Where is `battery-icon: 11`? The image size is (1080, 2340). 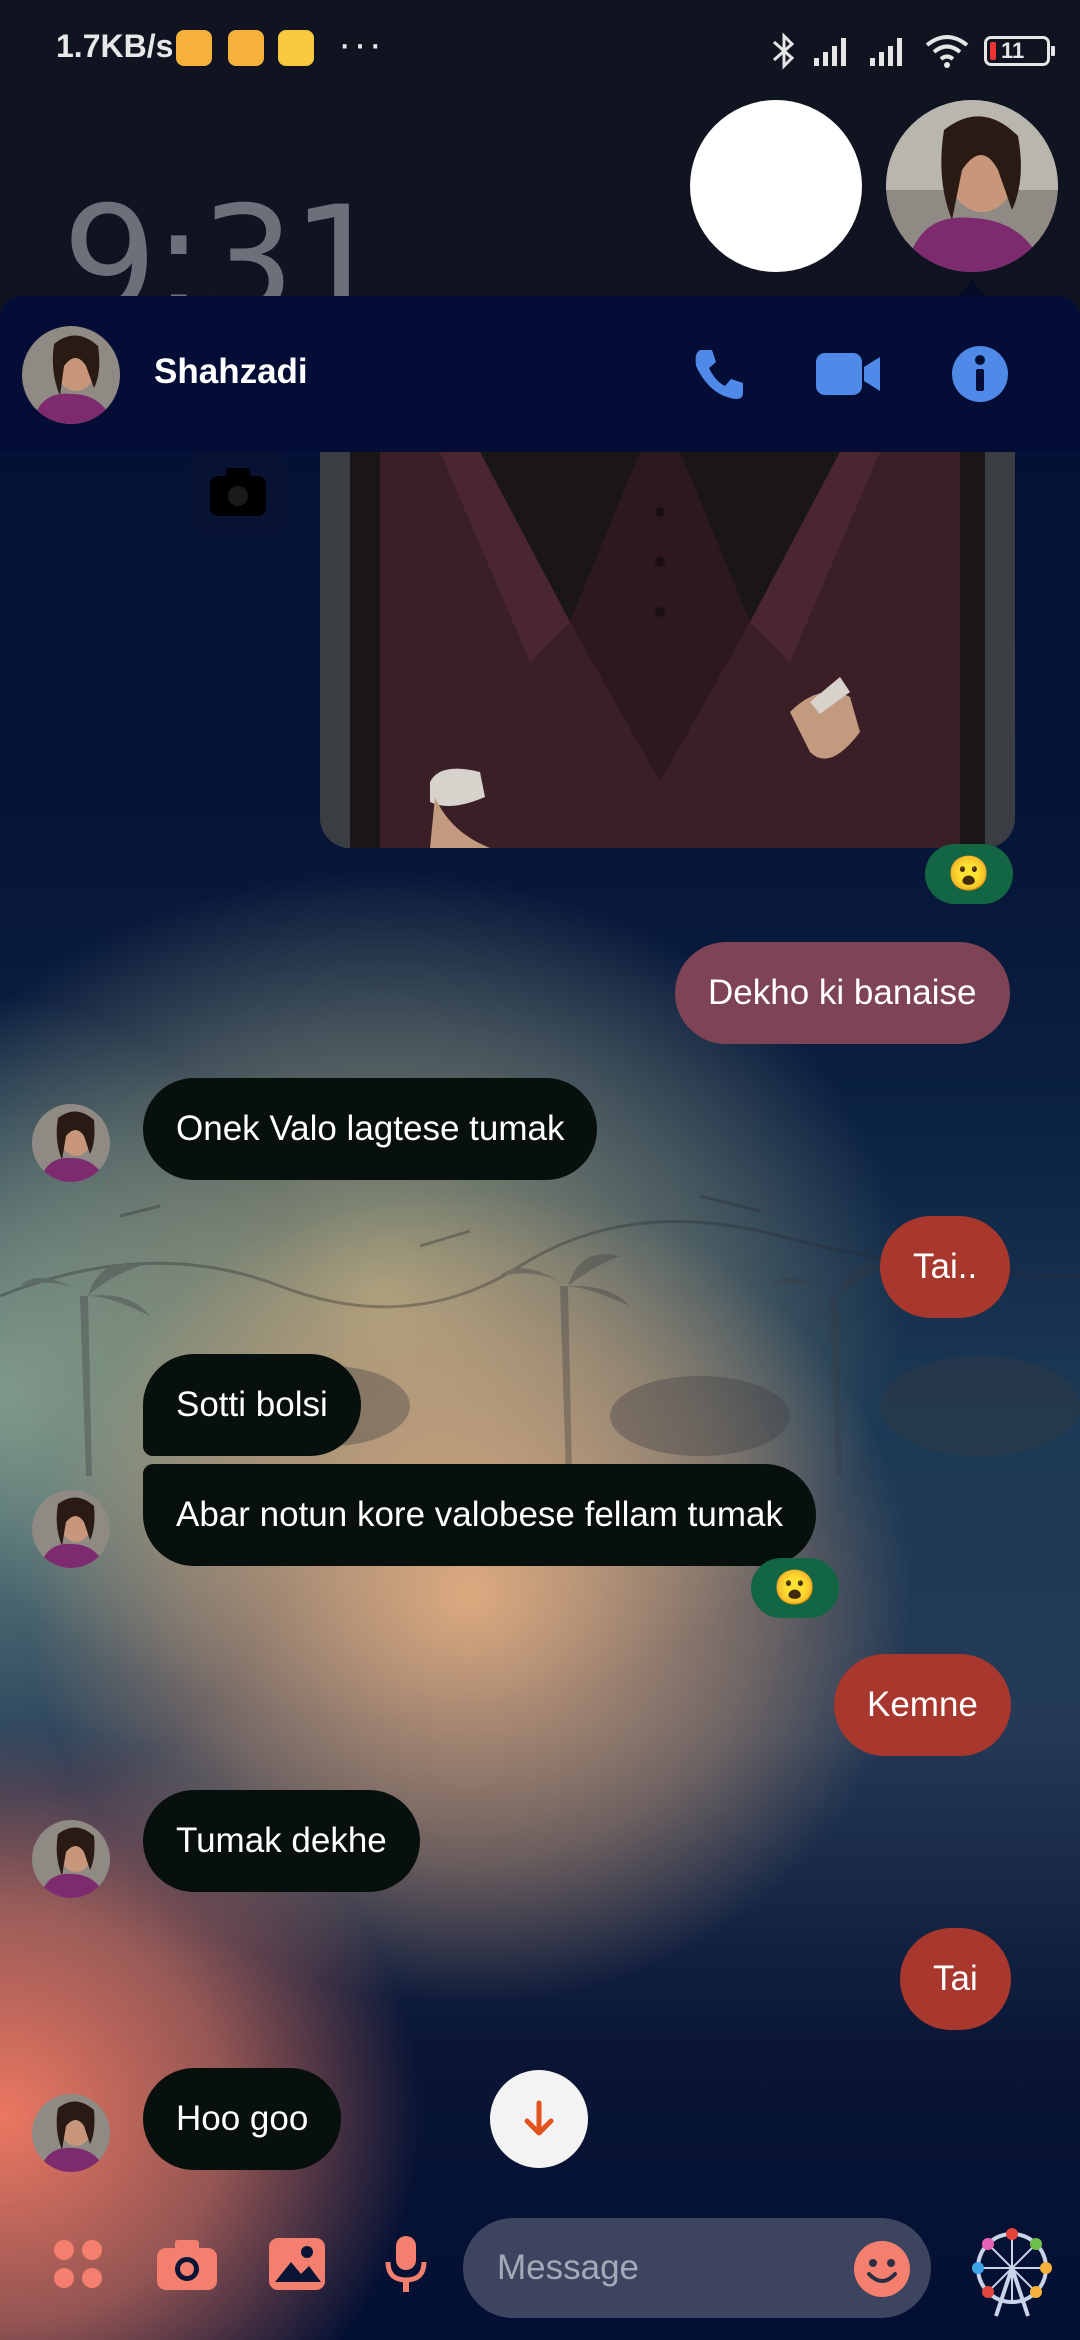
battery-icon: 11 is located at coordinates (1019, 51).